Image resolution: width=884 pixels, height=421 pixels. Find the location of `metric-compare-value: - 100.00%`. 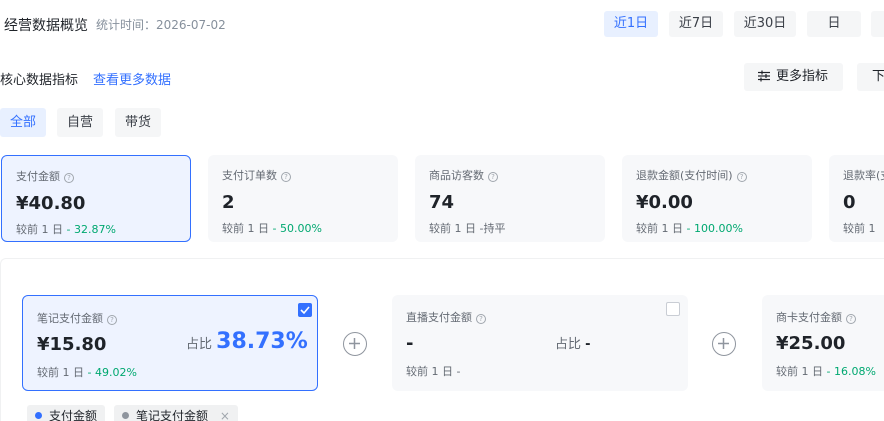

metric-compare-value: - 100.00% is located at coordinates (714, 228).